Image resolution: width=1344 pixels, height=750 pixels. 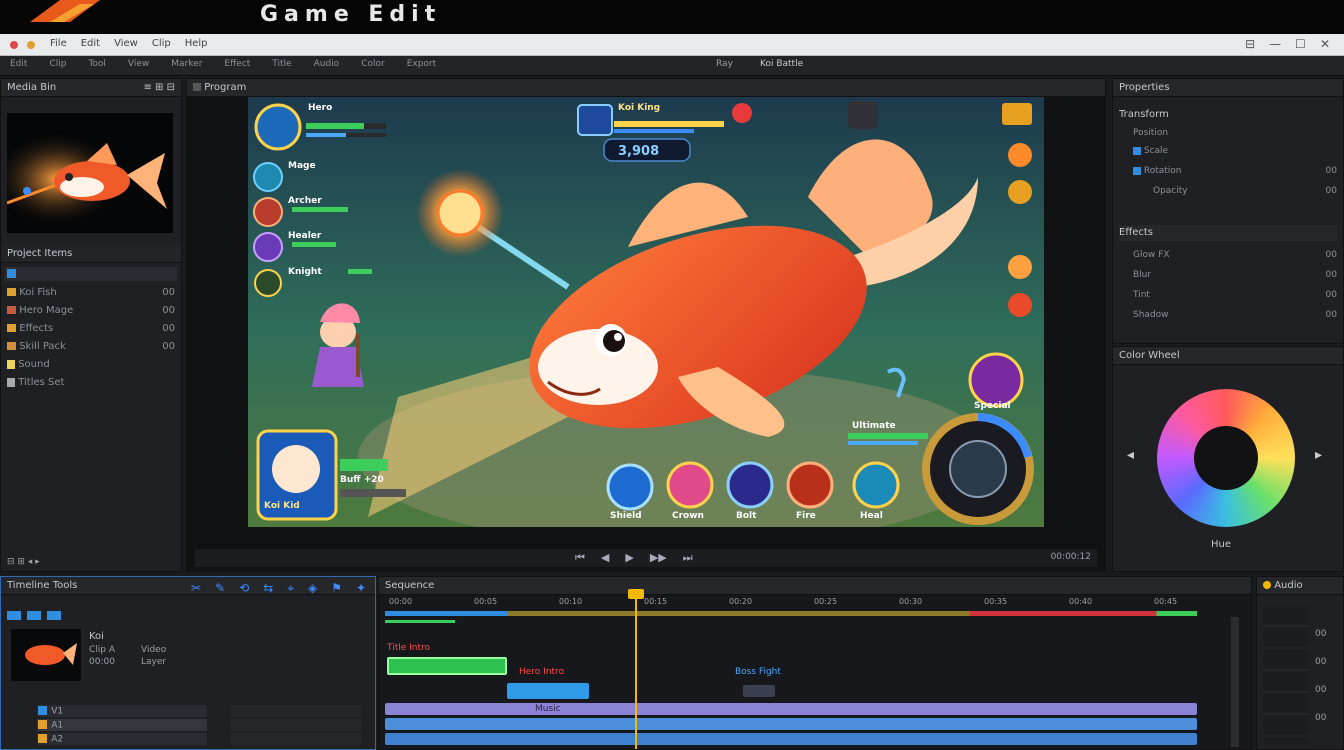 What do you see at coordinates (122, 725) in the screenshot?
I see `track-header: A1` at bounding box center [122, 725].